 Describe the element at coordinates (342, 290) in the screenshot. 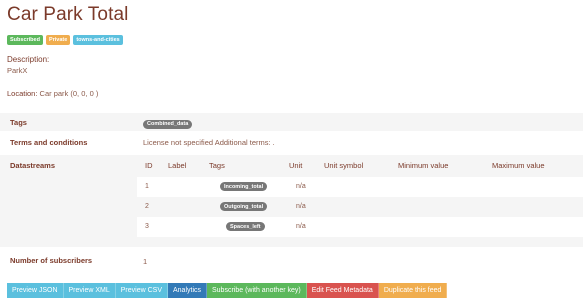

I see `edit-feed-button: Edit Feed Metadata` at that location.